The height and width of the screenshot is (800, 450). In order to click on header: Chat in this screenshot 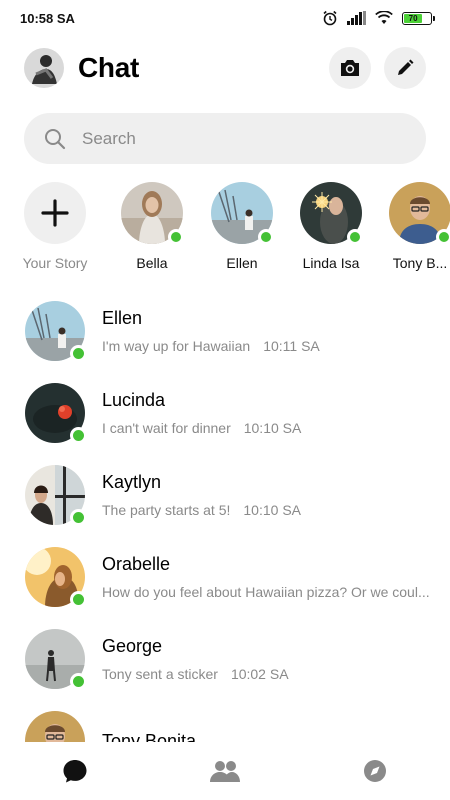, I will do `click(225, 68)`.